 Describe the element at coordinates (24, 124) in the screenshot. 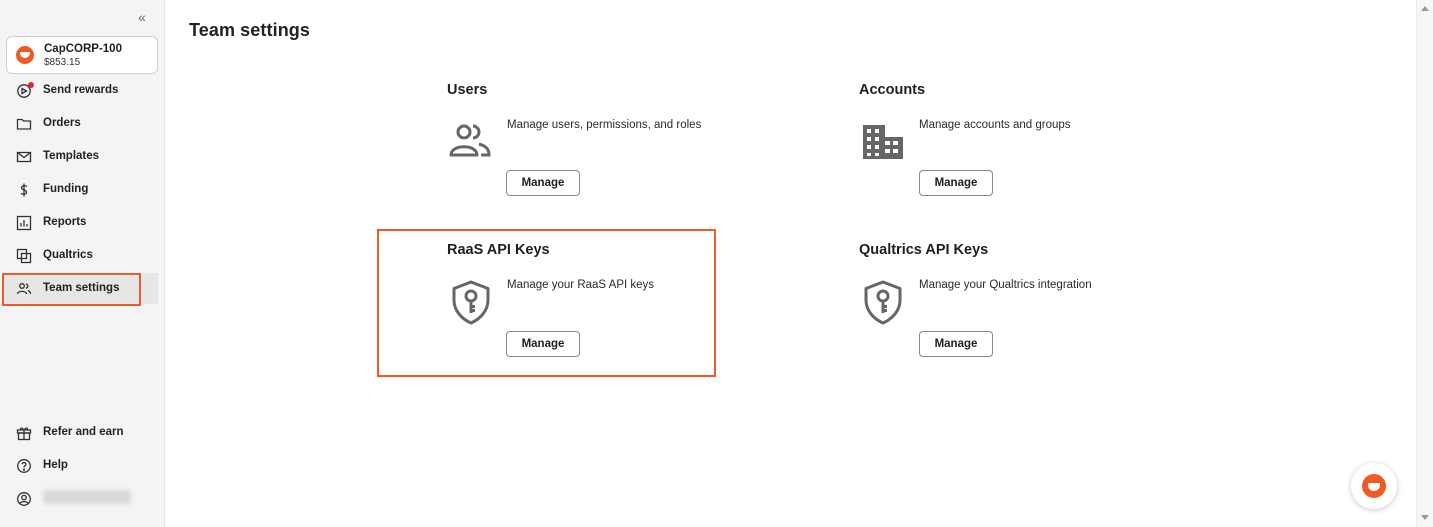

I see `folder-icon` at that location.